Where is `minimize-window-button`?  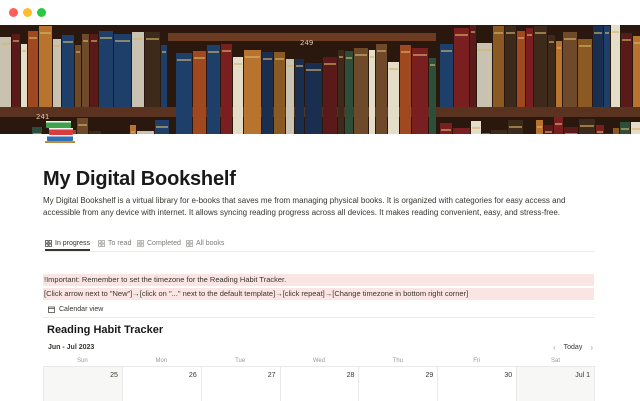 minimize-window-button is located at coordinates (27, 12).